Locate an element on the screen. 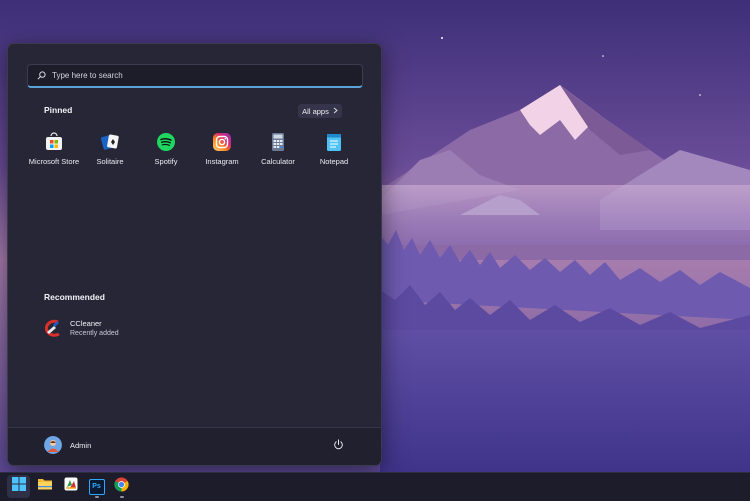 Image resolution: width=750 pixels, height=501 pixels. all-apps-button: All apps is located at coordinates (320, 111).